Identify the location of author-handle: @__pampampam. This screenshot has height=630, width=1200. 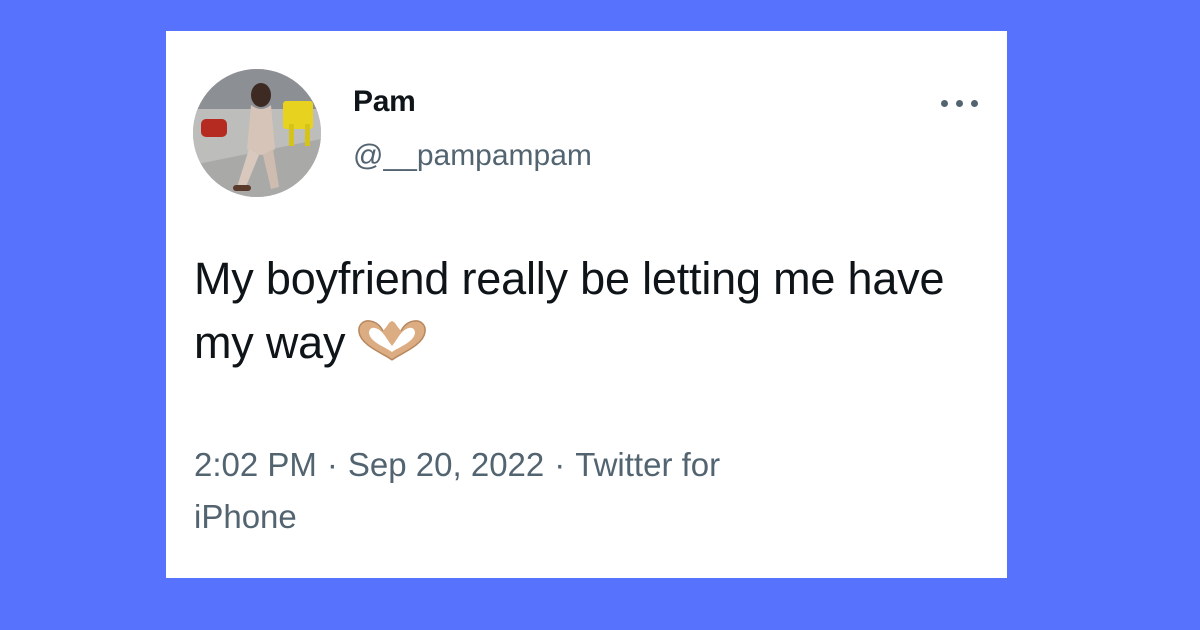
(472, 156).